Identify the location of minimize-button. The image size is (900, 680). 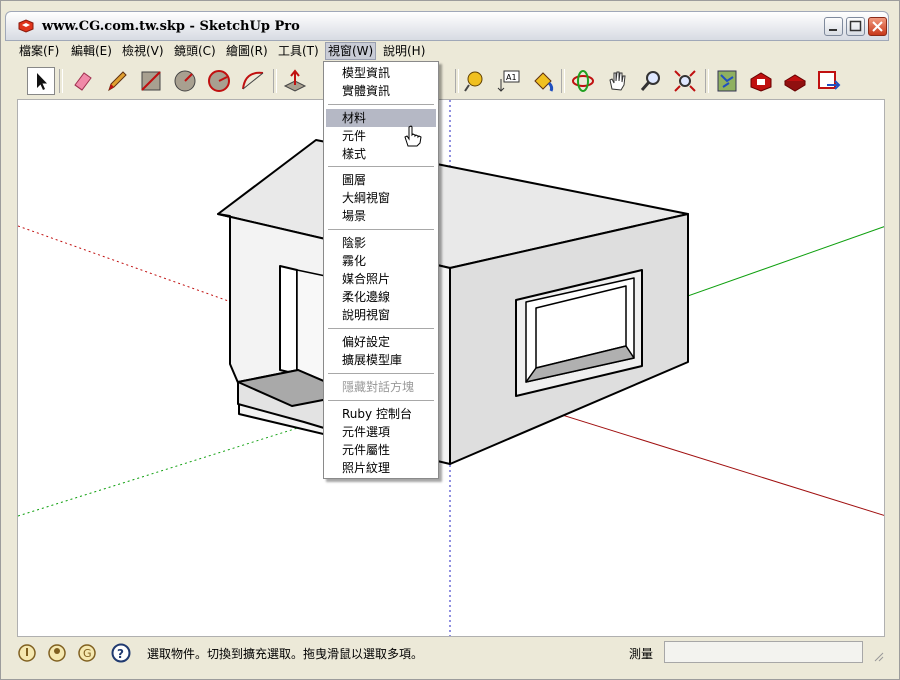
(833, 26).